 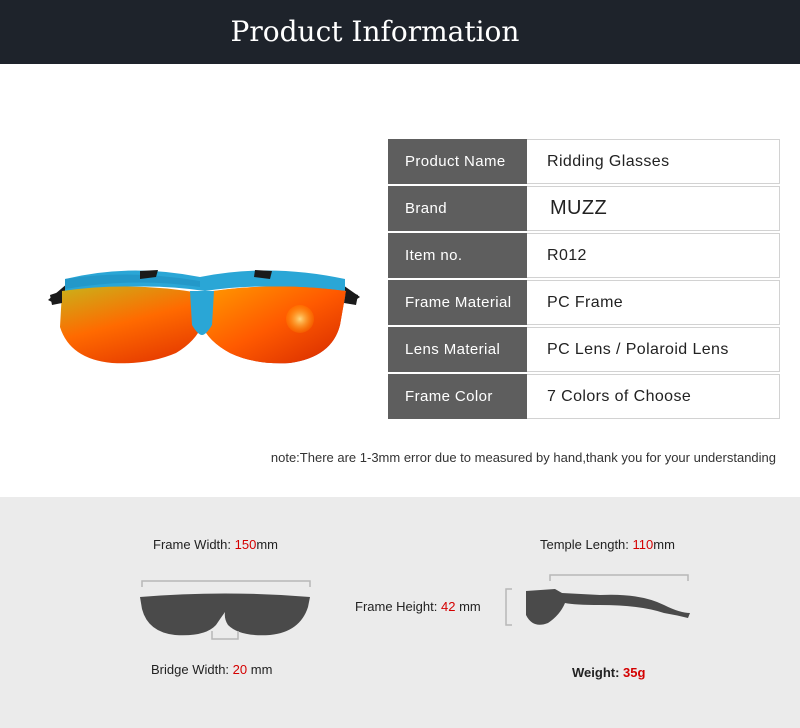 What do you see at coordinates (653, 349) in the screenshot?
I see `spec-value: PC Lens / Polaroid Lens` at bounding box center [653, 349].